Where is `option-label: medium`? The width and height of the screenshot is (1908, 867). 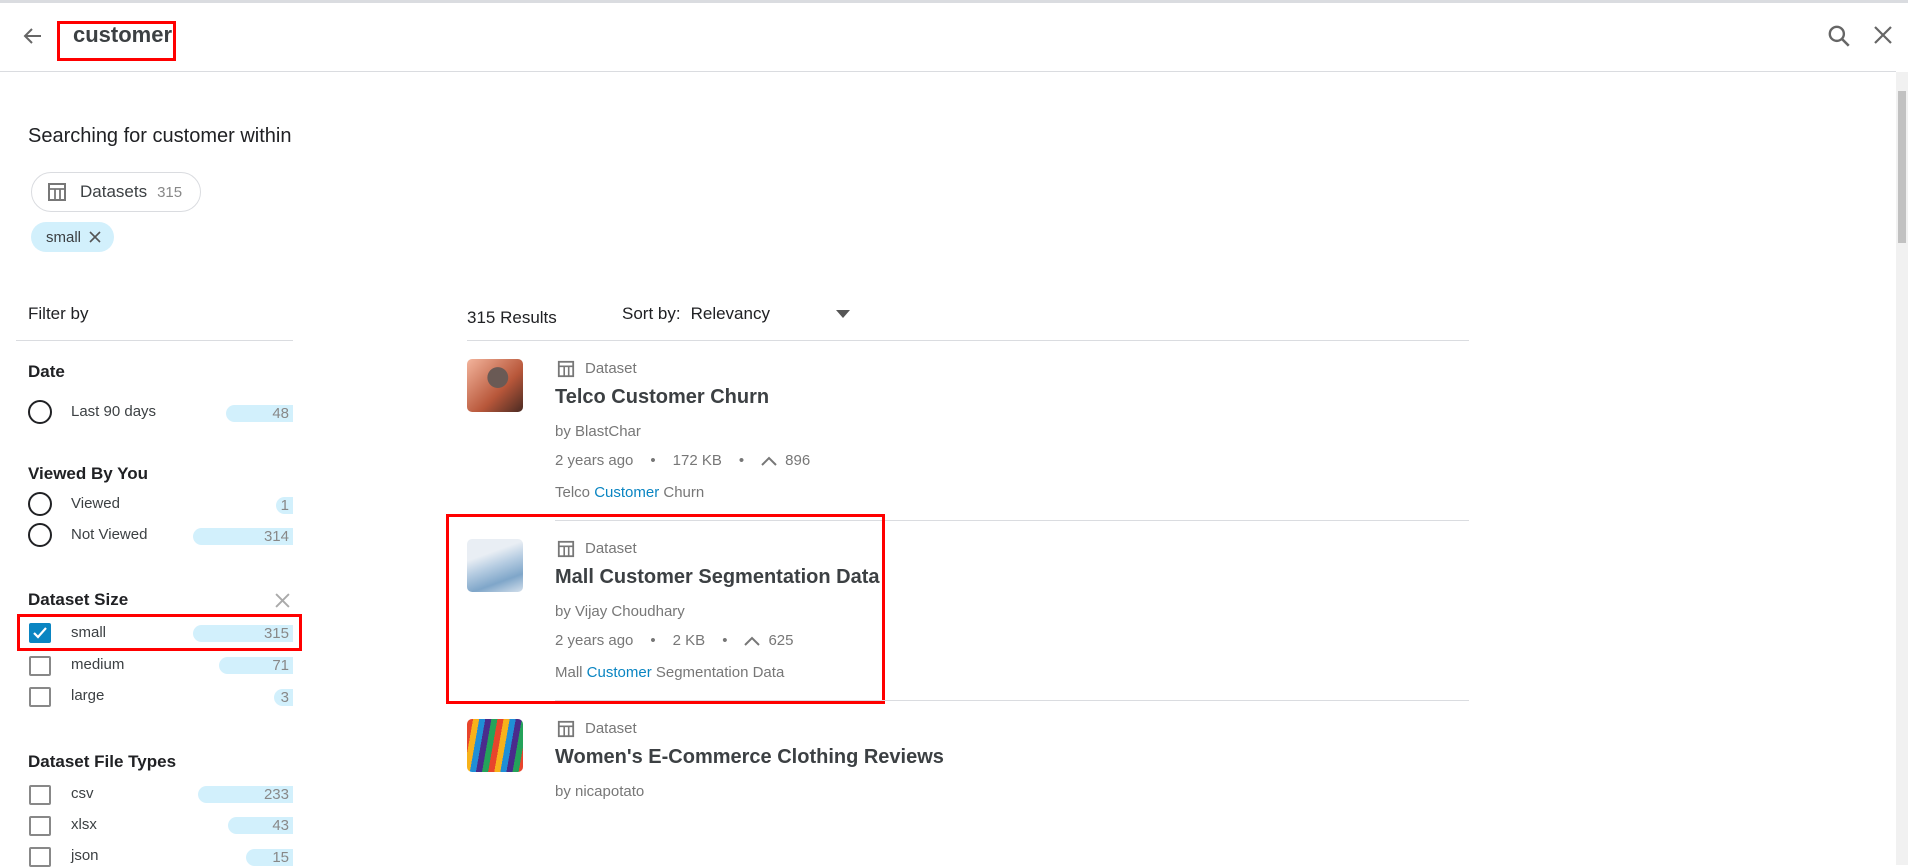
option-label: medium is located at coordinates (98, 664).